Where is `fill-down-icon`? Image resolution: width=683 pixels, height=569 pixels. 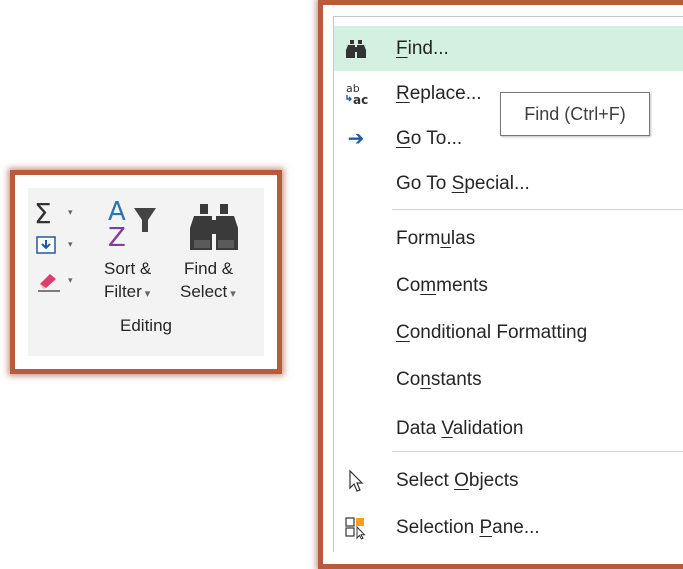 fill-down-icon is located at coordinates (46, 245).